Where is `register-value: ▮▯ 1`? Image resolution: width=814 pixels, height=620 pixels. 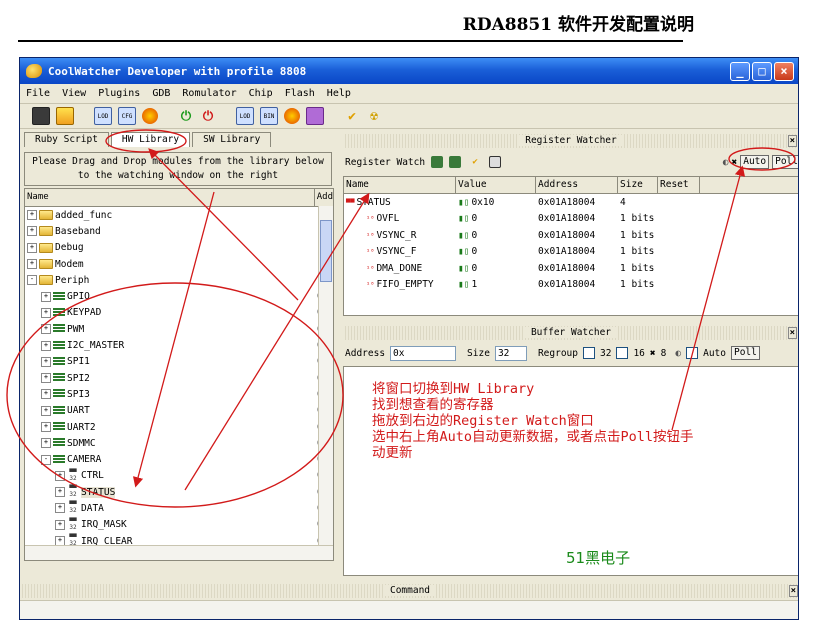 register-value: ▮▯ 1 is located at coordinates (496, 284).